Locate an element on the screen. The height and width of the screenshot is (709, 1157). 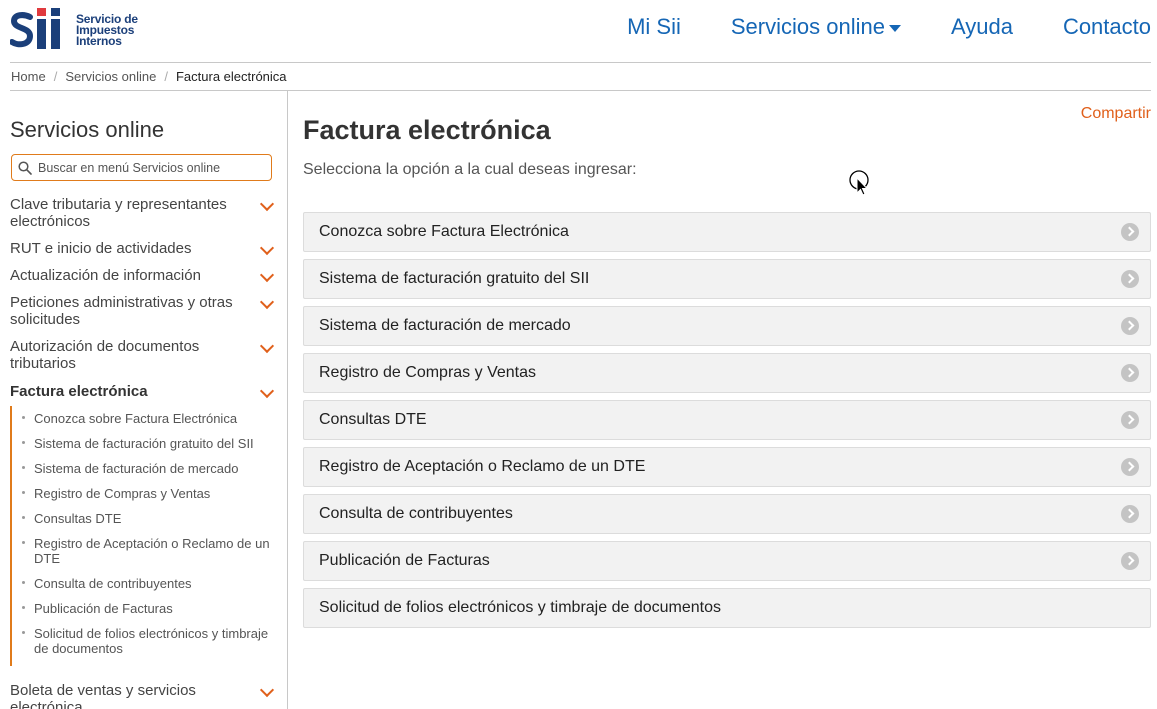
sidebar-section-rut: RUT e inicio de actividades is located at coordinates (144, 248).